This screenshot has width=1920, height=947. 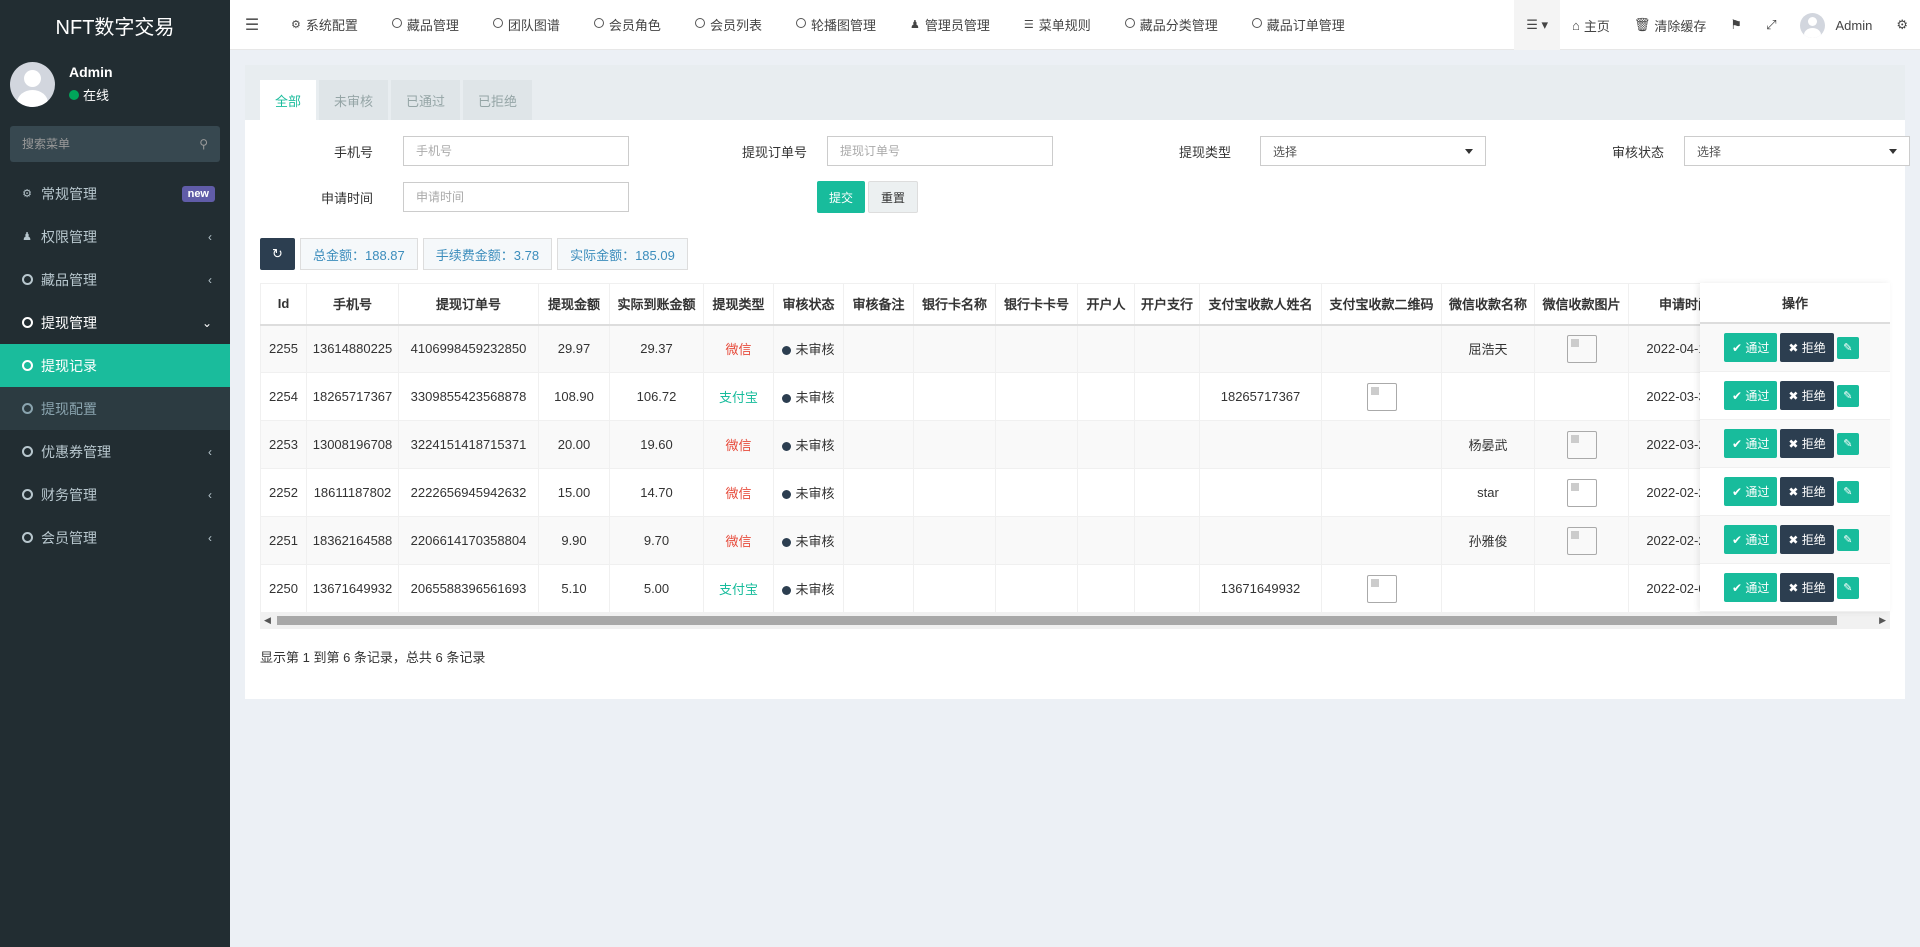 I want to click on col-actual: 实际到账金额, so click(x=656, y=304).